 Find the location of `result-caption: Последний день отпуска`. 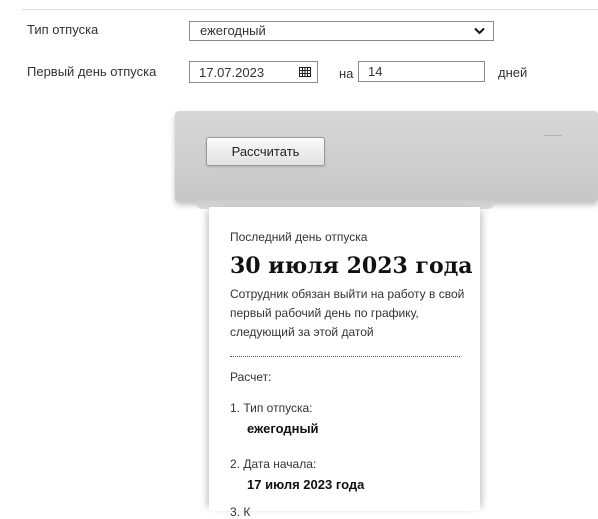

result-caption: Последний день отпуска is located at coordinates (299, 237).